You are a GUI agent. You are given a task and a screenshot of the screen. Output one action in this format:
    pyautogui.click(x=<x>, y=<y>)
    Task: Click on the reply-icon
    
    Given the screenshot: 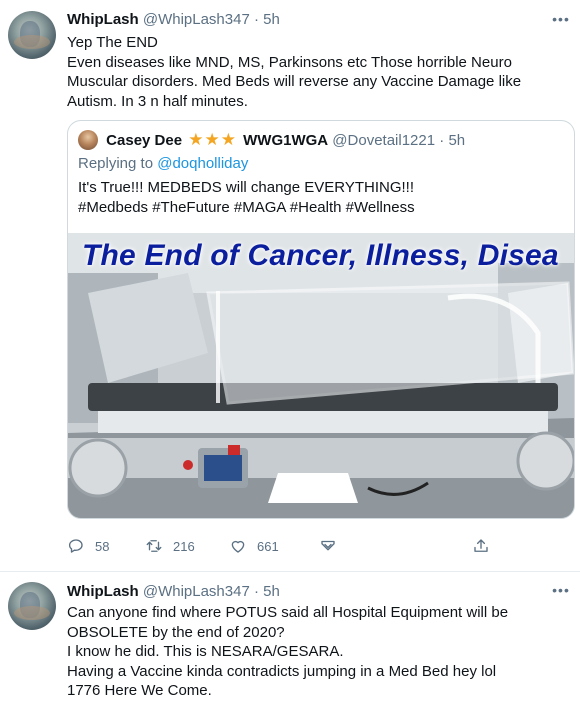 What is the action you would take?
    pyautogui.click(x=75, y=546)
    